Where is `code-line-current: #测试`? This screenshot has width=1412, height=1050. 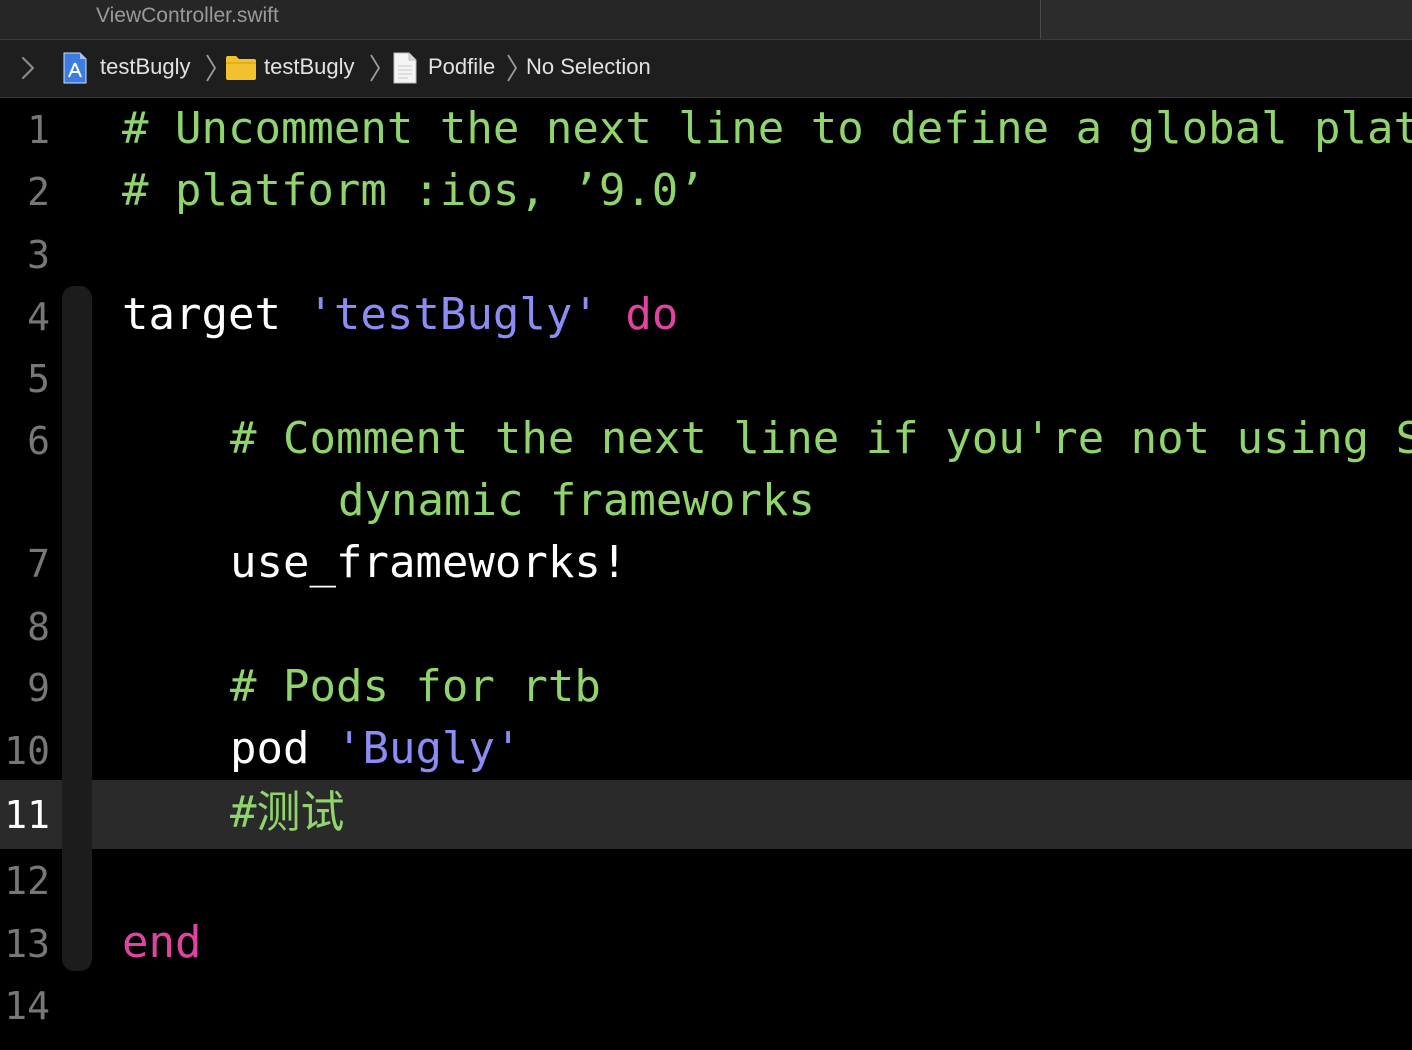 code-line-current: #测试 is located at coordinates (287, 812).